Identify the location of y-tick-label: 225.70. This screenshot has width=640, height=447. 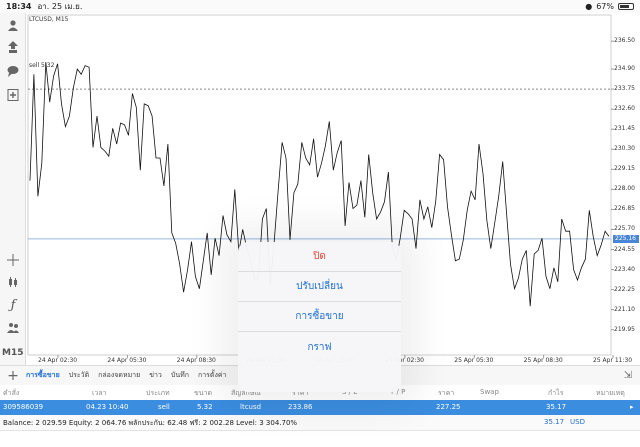
(624, 229).